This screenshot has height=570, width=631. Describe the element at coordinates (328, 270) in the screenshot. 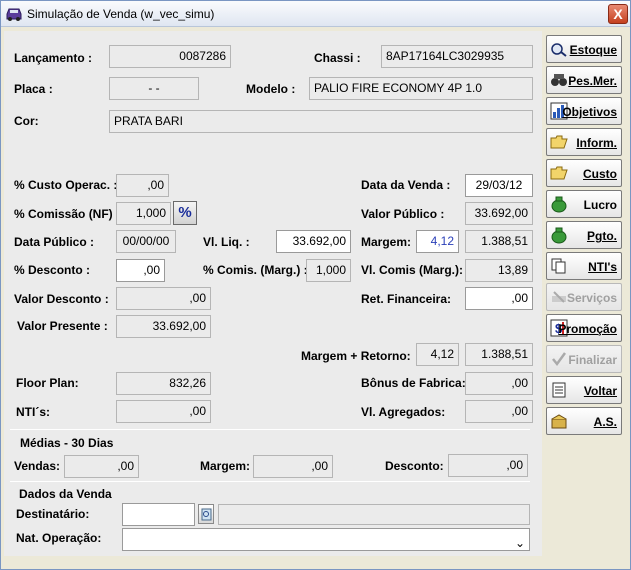

I see `comis-marg-field: 1,000` at that location.